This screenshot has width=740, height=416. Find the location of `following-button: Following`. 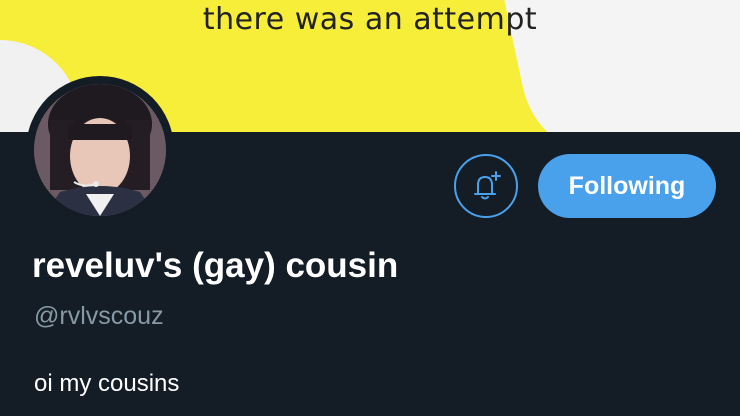

following-button: Following is located at coordinates (627, 186).